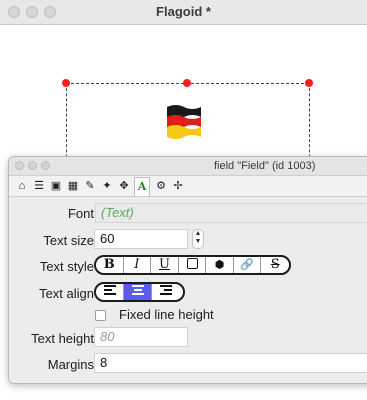 The image size is (367, 400). What do you see at coordinates (56, 186) in the screenshot?
I see `database-icon: ▣` at bounding box center [56, 186].